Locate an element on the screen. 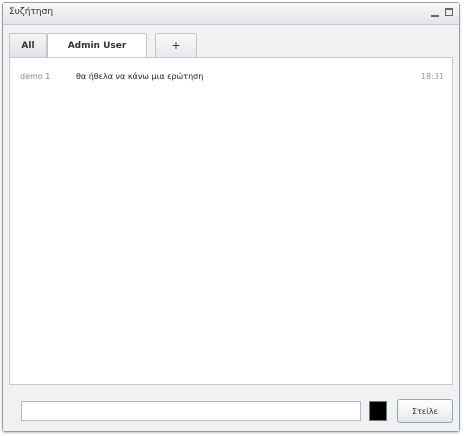 This screenshot has width=464, height=436. tab-all: All is located at coordinates (28, 45).